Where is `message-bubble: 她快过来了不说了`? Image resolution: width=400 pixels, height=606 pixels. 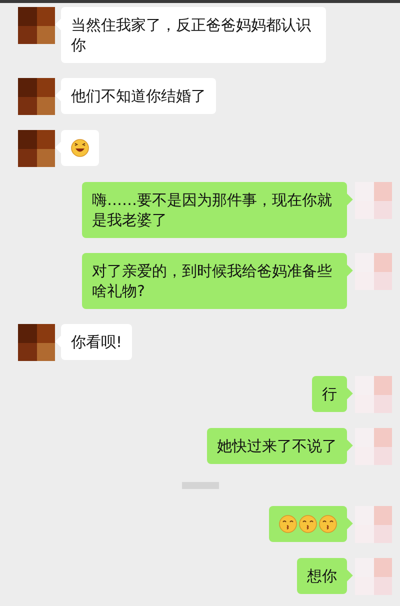 message-bubble: 她快过来了不说了 is located at coordinates (277, 446).